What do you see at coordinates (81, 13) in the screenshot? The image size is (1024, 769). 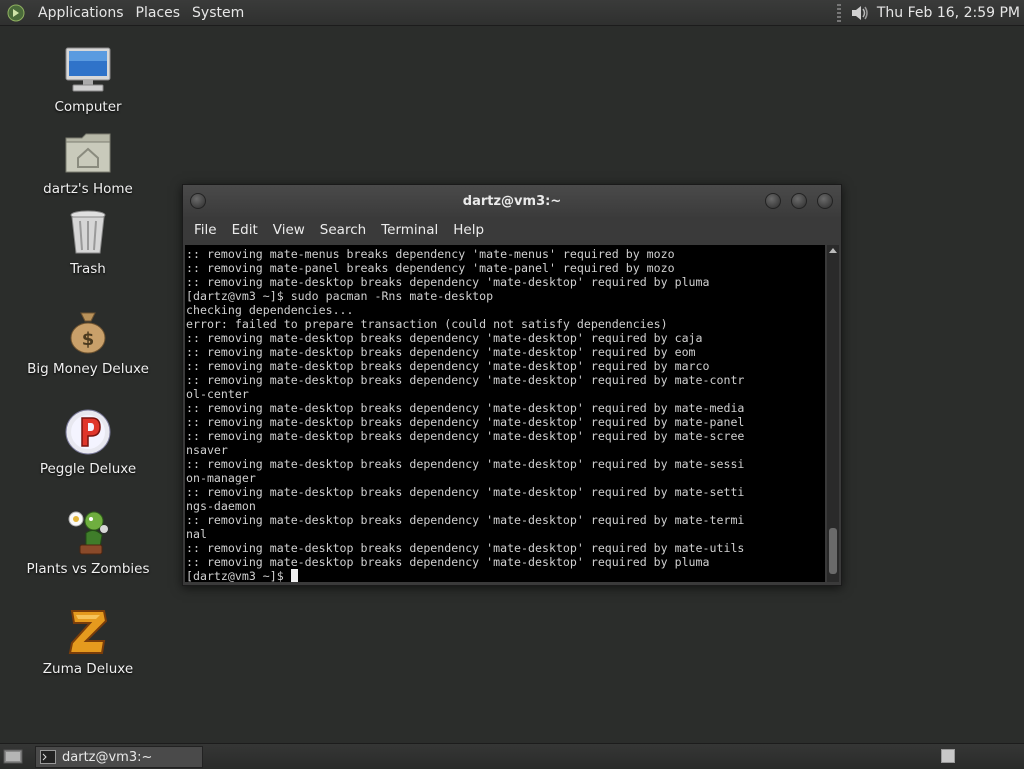 I see `applications-menu: Applications` at bounding box center [81, 13].